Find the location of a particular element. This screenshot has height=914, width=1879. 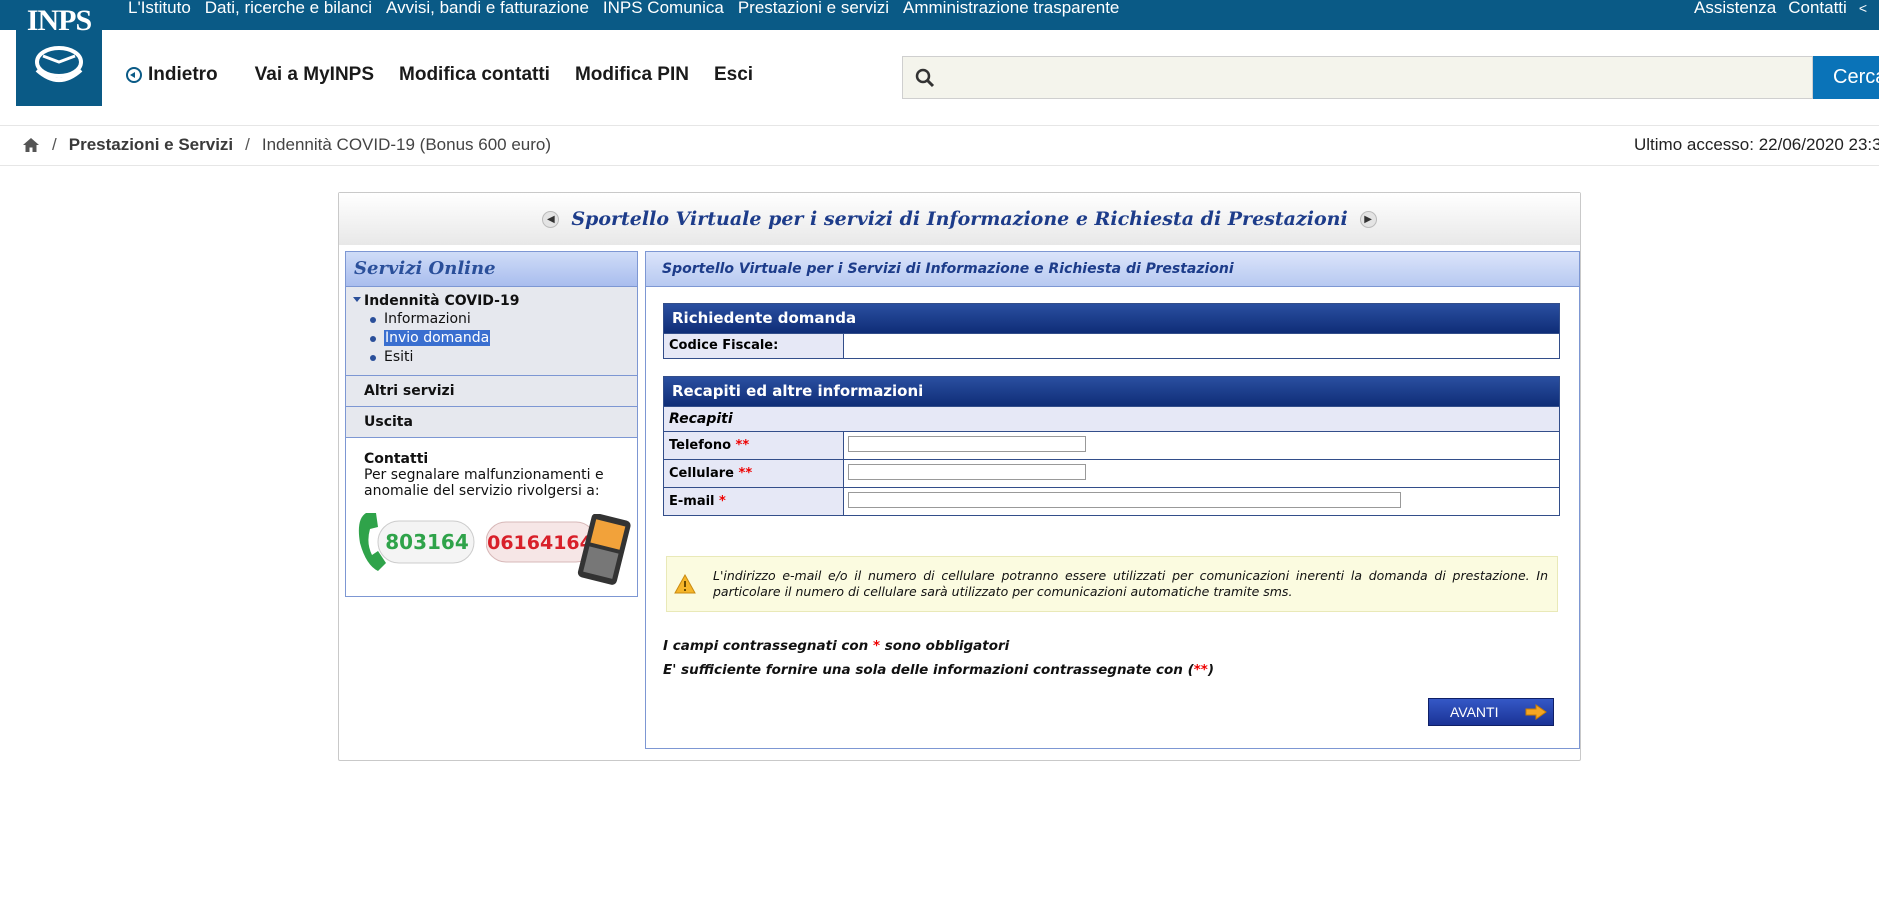

home-icon is located at coordinates (31, 145).